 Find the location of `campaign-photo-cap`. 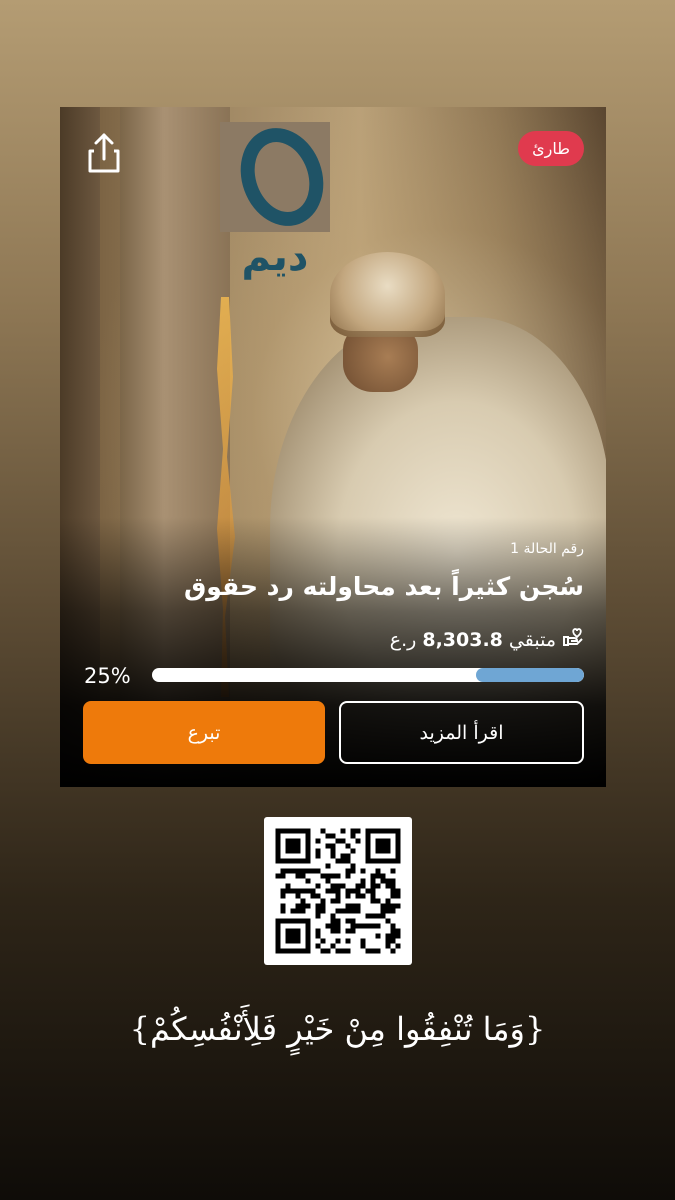

campaign-photo-cap is located at coordinates (387, 294).